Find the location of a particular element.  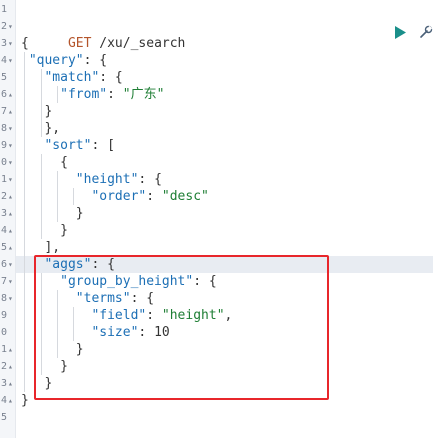

line-number: 9 is located at coordinates (3, 315).